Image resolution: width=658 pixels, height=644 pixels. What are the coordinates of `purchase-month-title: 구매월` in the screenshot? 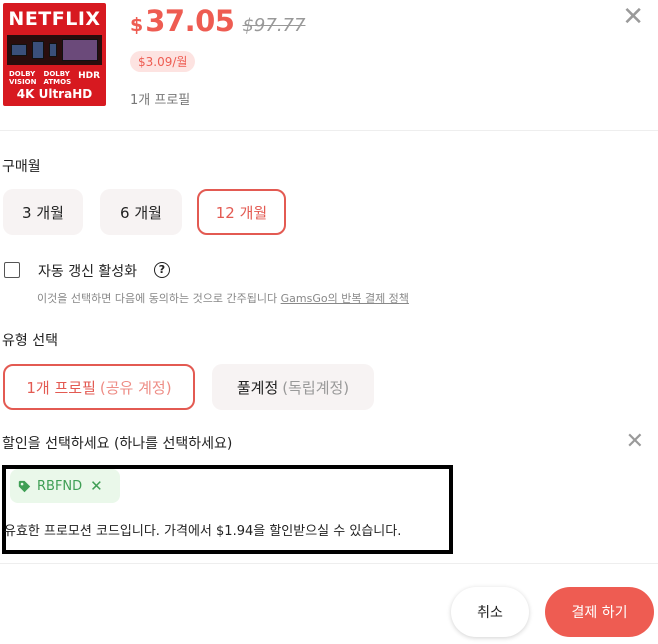 It's located at (21, 167).